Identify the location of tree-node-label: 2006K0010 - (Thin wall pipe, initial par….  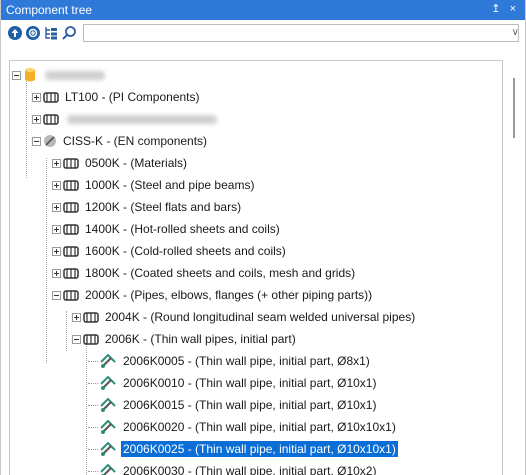
(250, 383).